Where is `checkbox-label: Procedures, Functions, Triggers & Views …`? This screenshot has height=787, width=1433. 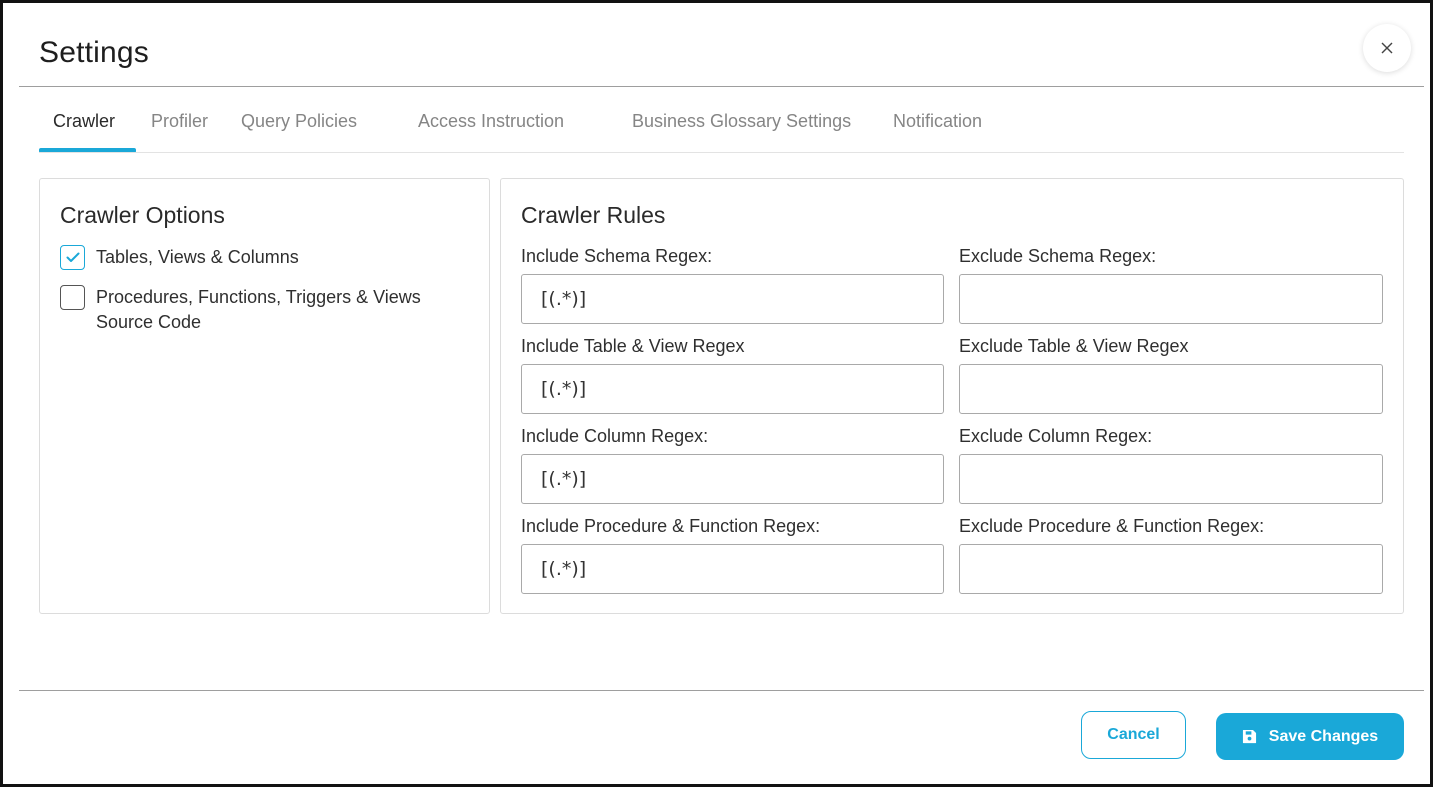
checkbox-label: Procedures, Functions, Triggers & Views … is located at coordinates (258, 309).